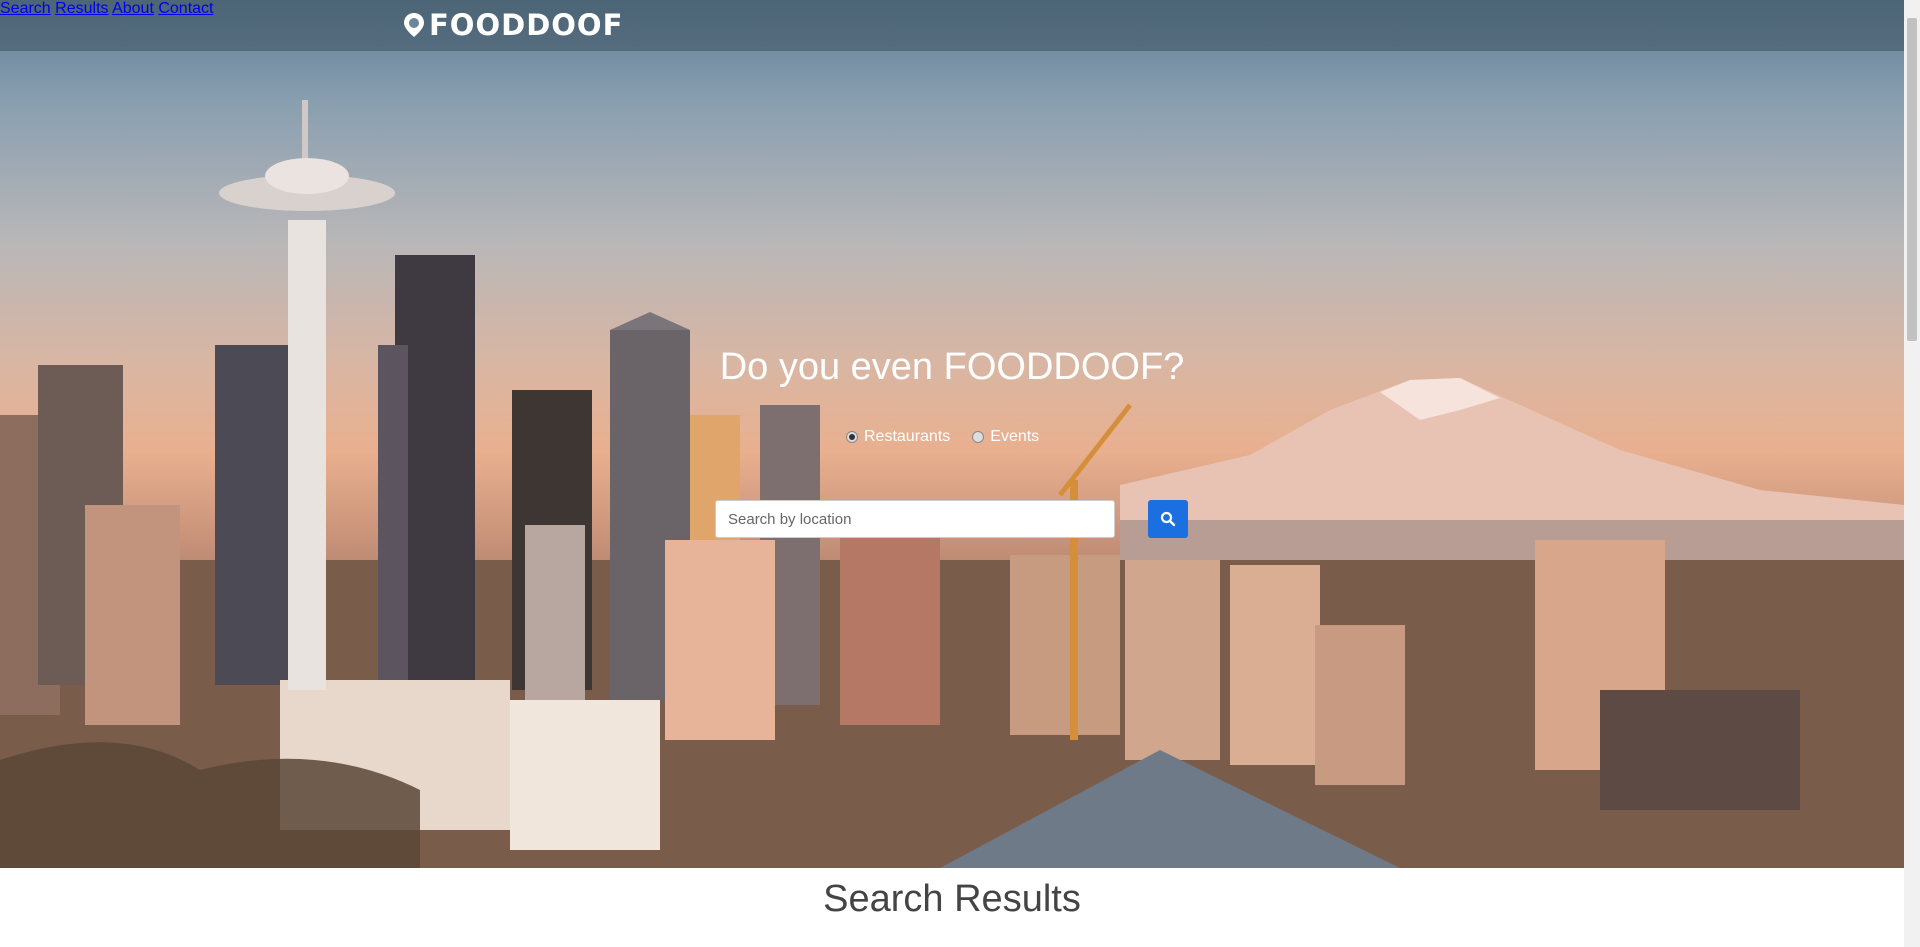  Describe the element at coordinates (952, 25) in the screenshot. I see `navbar: FOODDOOF Search Results About Contact` at that location.